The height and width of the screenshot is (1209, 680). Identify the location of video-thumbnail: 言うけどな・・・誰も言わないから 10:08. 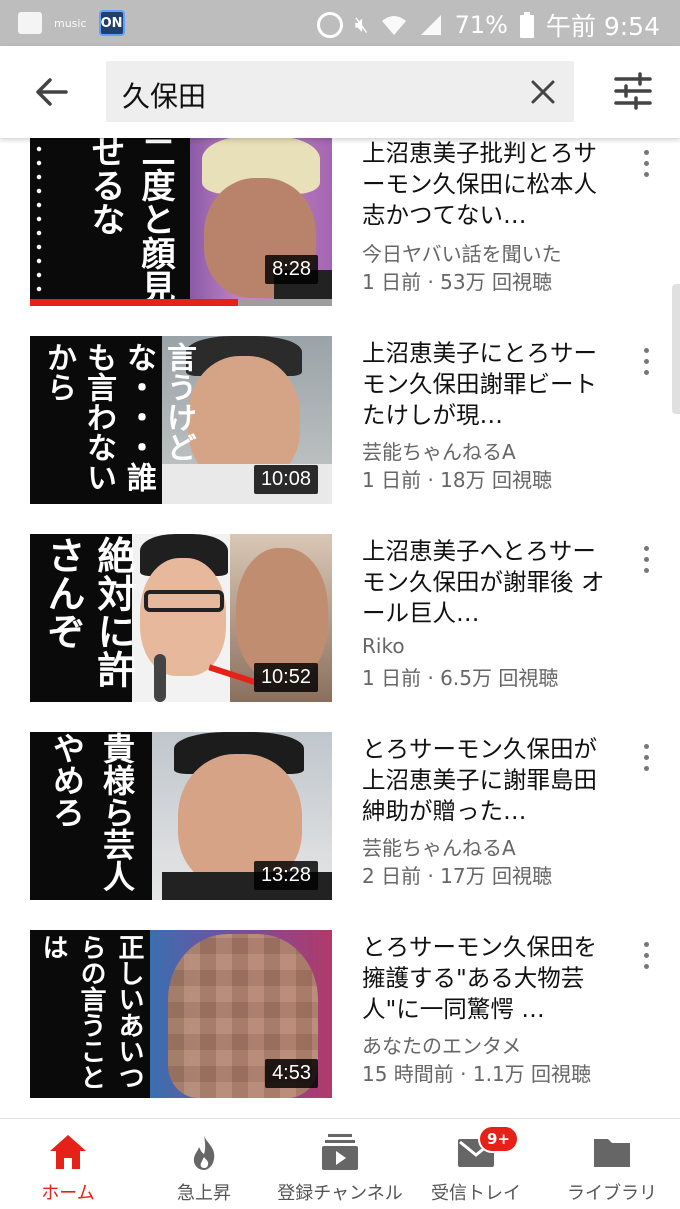
(181, 420).